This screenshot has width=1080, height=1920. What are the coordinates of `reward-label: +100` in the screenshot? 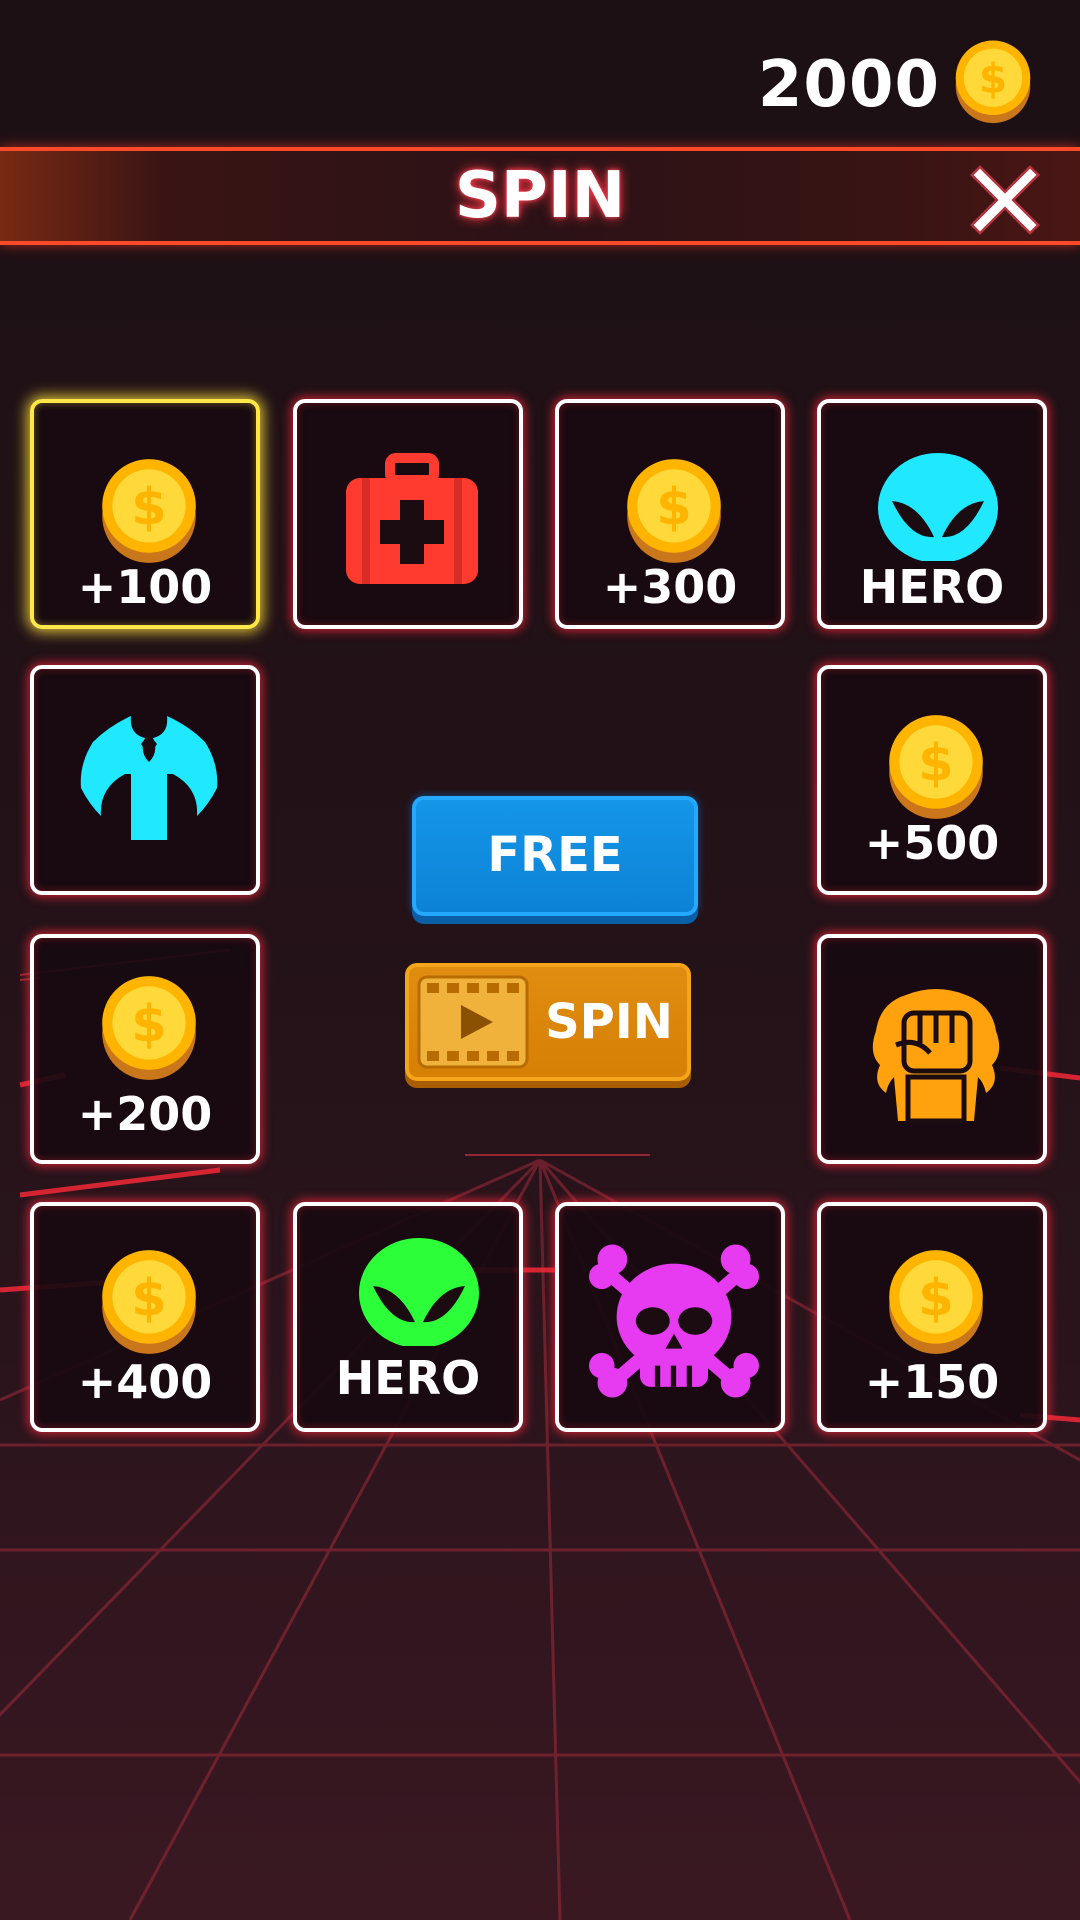 It's located at (145, 587).